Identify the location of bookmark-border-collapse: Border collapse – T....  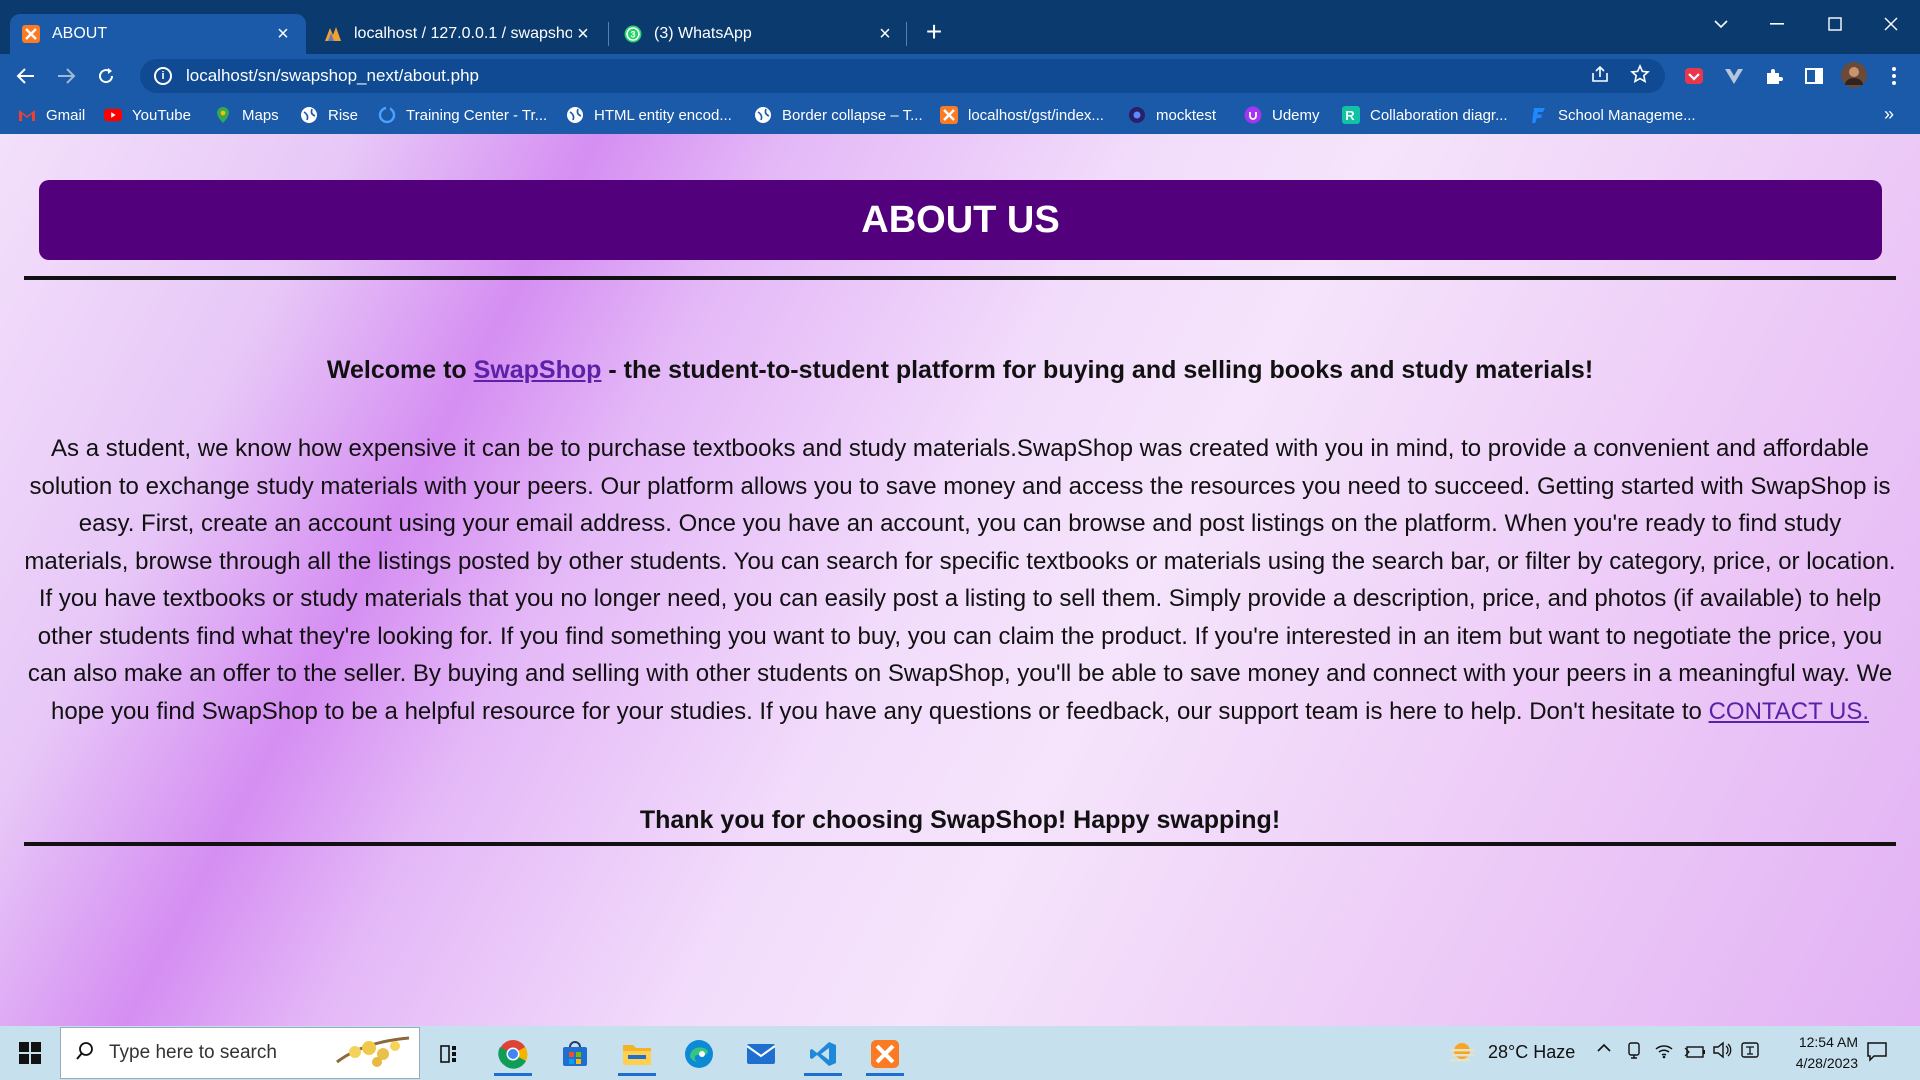
(838, 115).